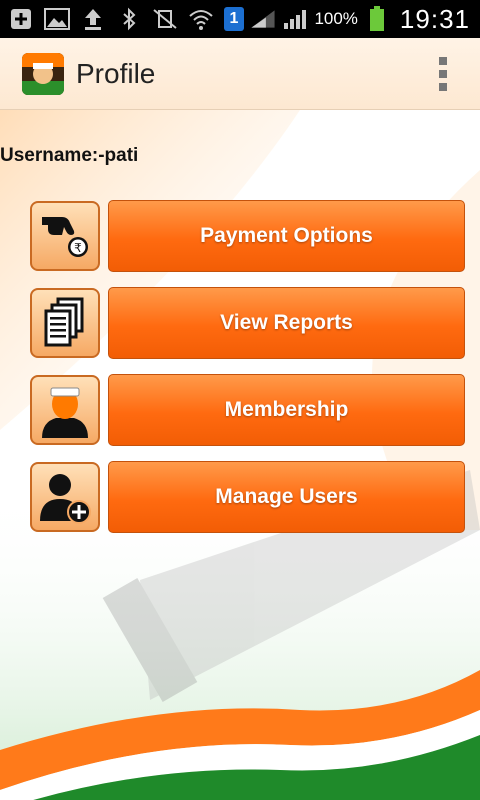 Image resolution: width=480 pixels, height=800 pixels. I want to click on status-bar: 1 100% 19:31, so click(240, 19).